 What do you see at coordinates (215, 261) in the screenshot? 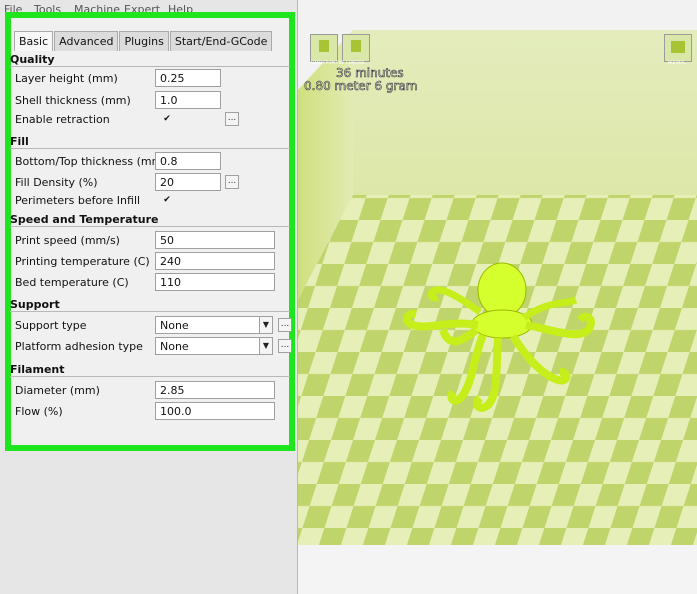
I see `printing-temp-input: 240` at bounding box center [215, 261].